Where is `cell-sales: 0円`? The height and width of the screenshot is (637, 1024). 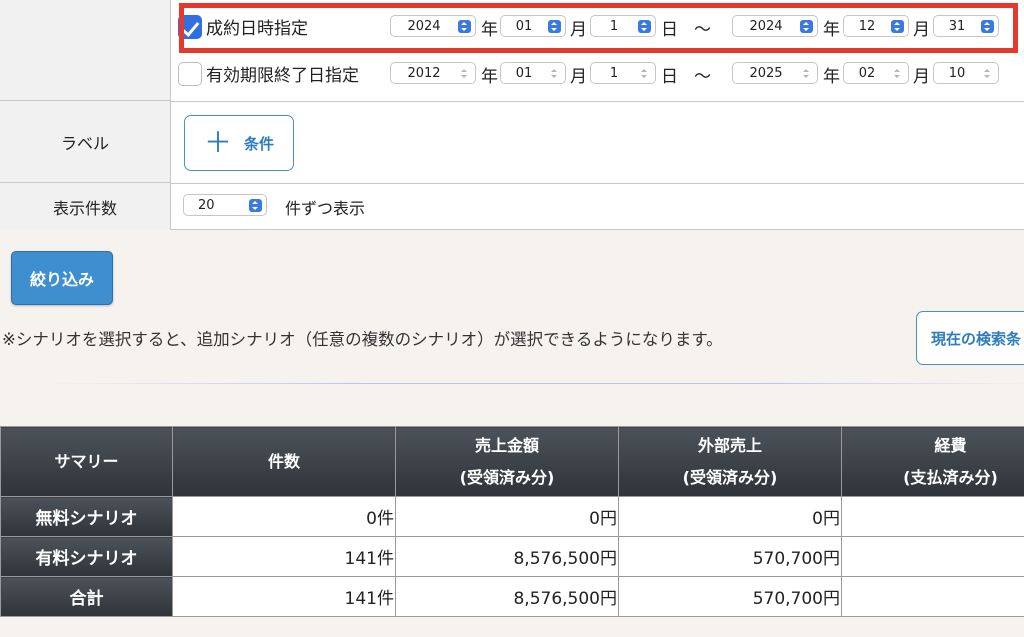 cell-sales: 0円 is located at coordinates (507, 516).